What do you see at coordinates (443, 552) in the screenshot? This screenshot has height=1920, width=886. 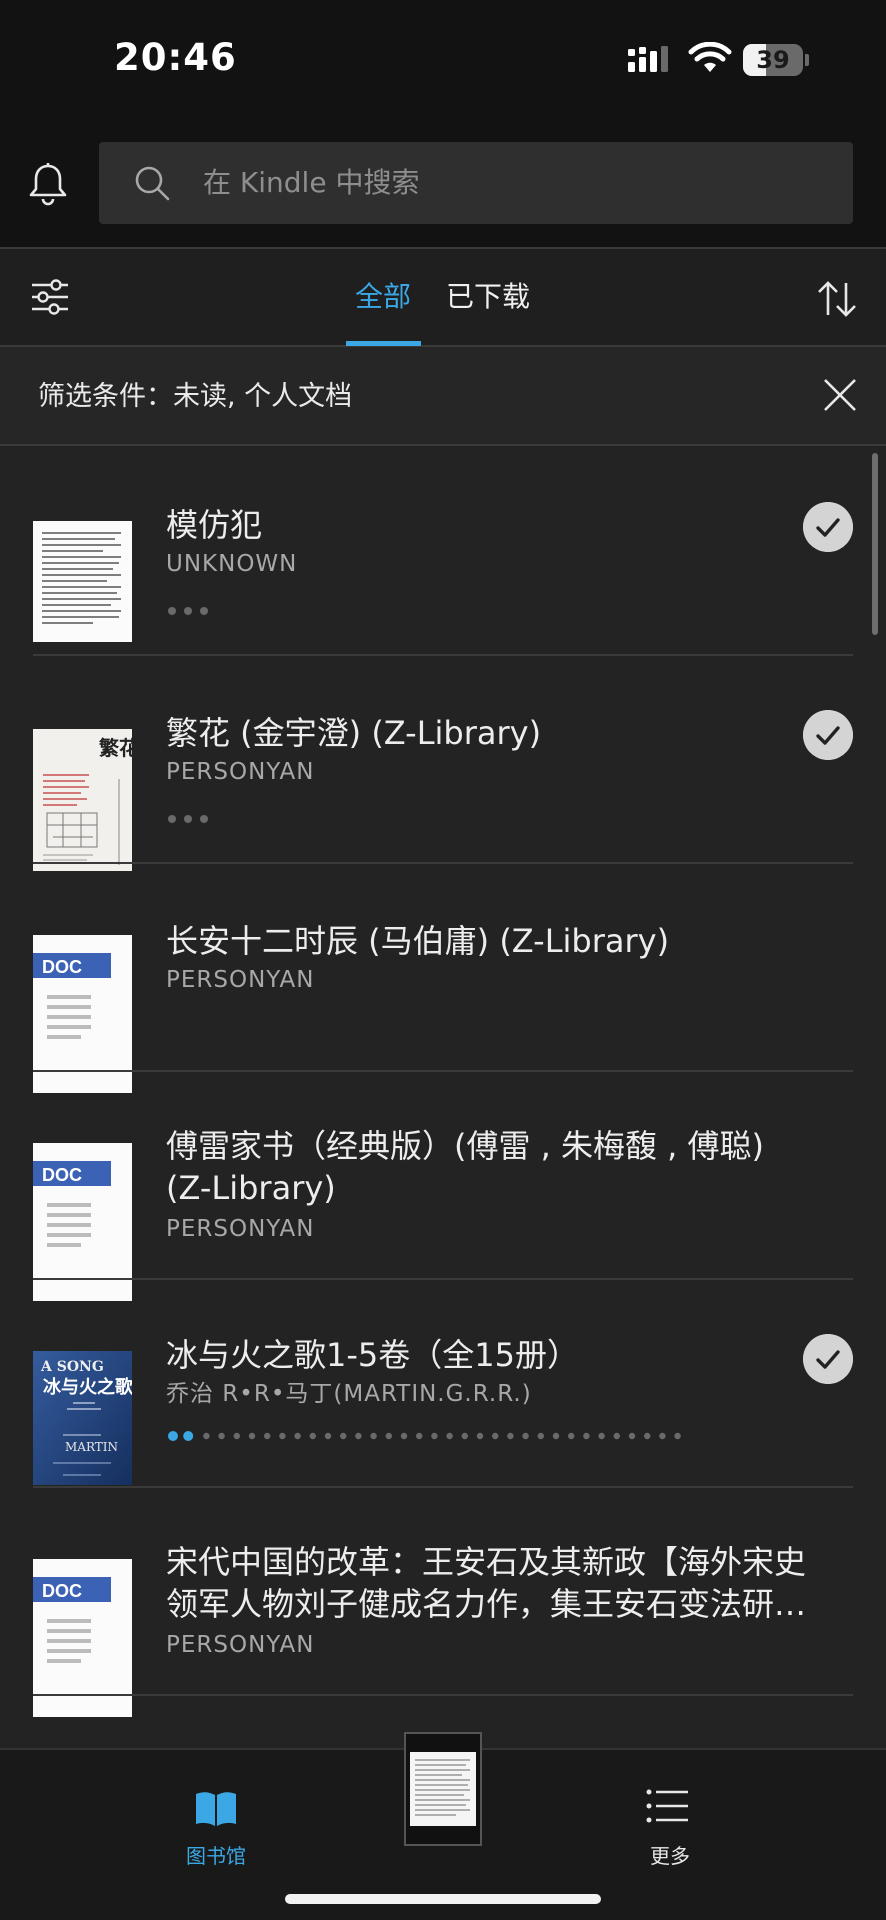 I see `list-item: 模仿犯 UNKNOWN` at bounding box center [443, 552].